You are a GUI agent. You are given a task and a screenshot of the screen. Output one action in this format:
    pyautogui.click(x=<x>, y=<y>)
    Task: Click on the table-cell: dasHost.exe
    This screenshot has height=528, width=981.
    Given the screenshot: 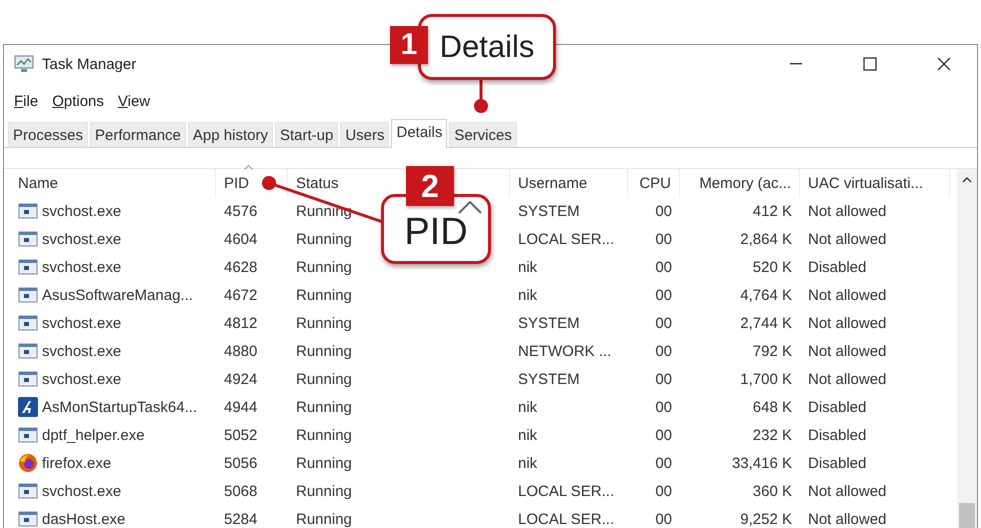 What is the action you would take?
    pyautogui.click(x=84, y=519)
    